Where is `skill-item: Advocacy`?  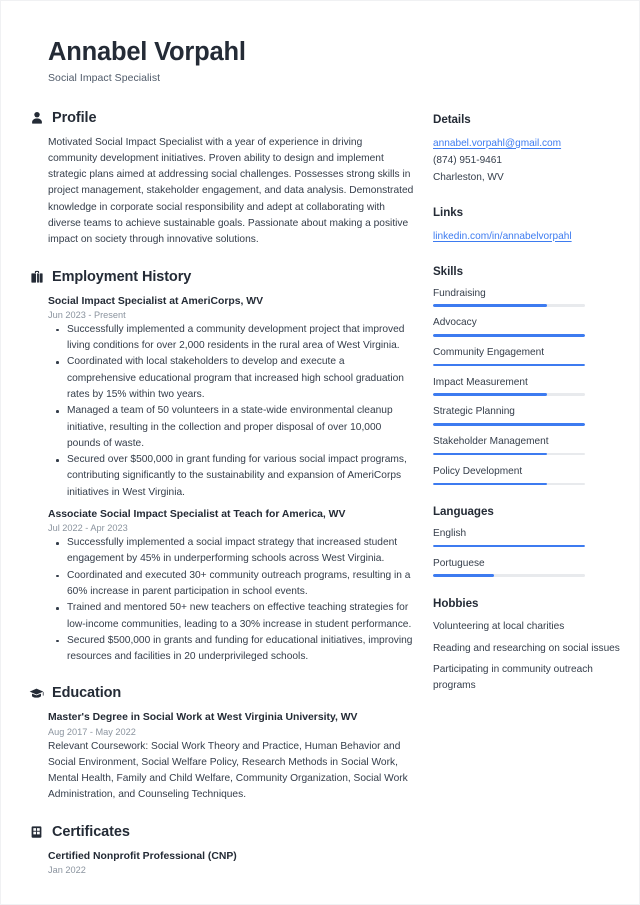
skill-item: Advocacy is located at coordinates (529, 326).